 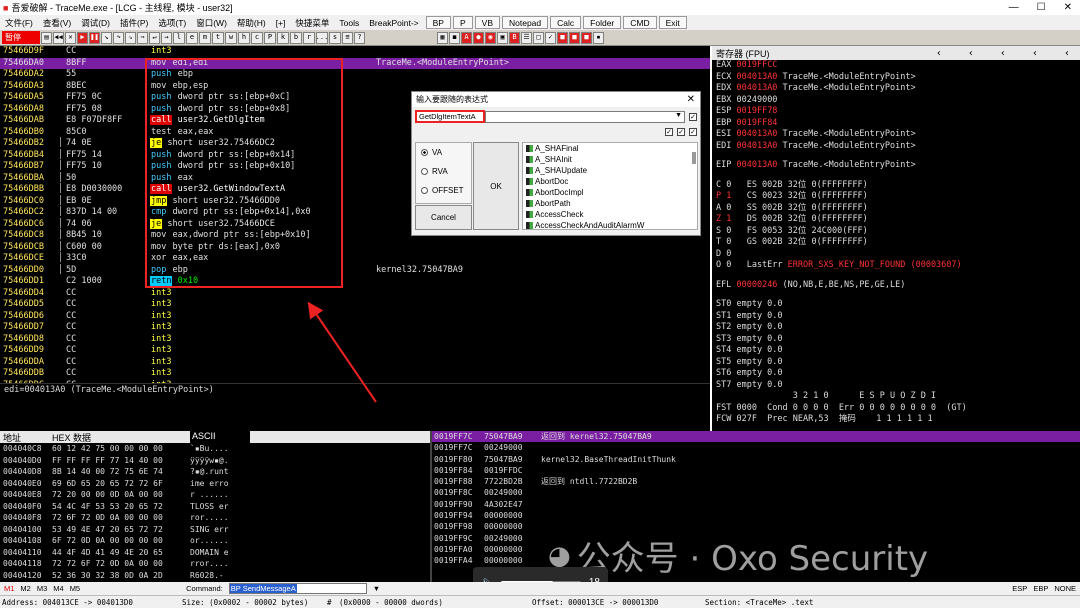 I want to click on goto-icon: →, so click(x=166, y=37).